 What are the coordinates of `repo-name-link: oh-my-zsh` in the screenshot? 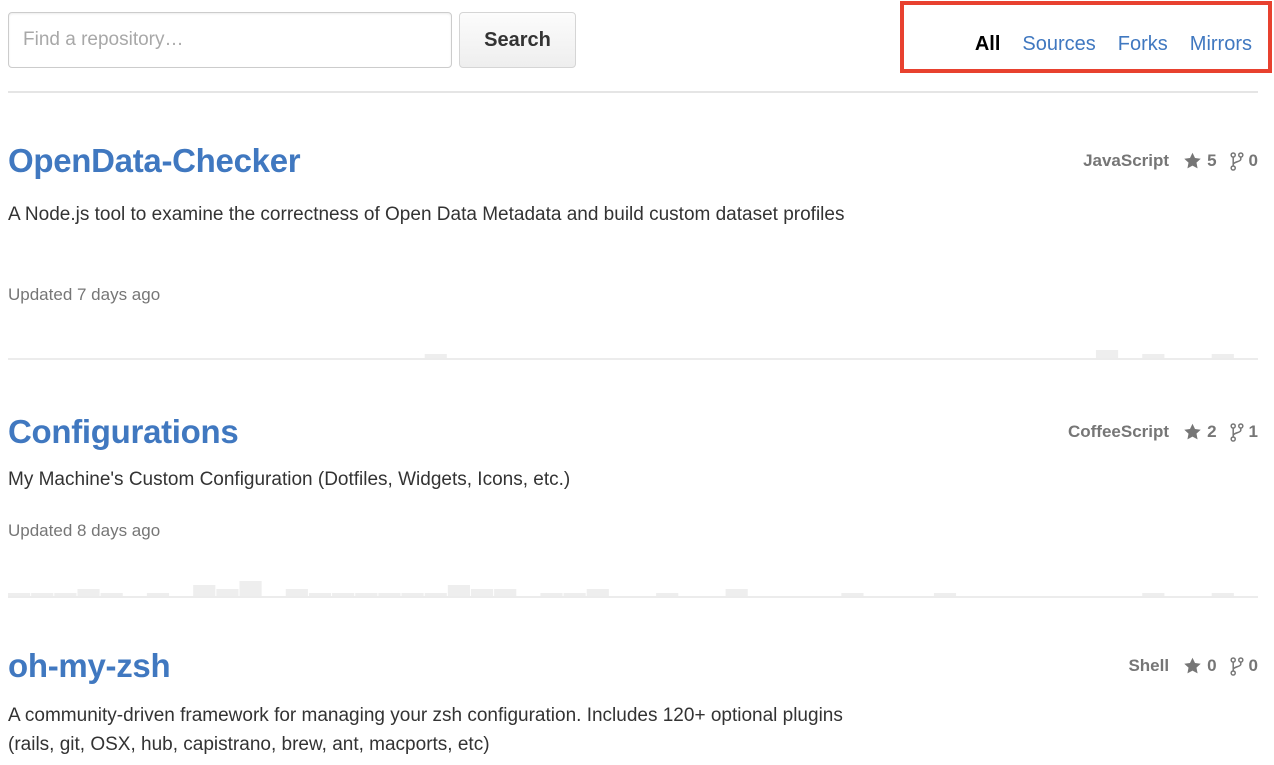 It's located at (89, 666).